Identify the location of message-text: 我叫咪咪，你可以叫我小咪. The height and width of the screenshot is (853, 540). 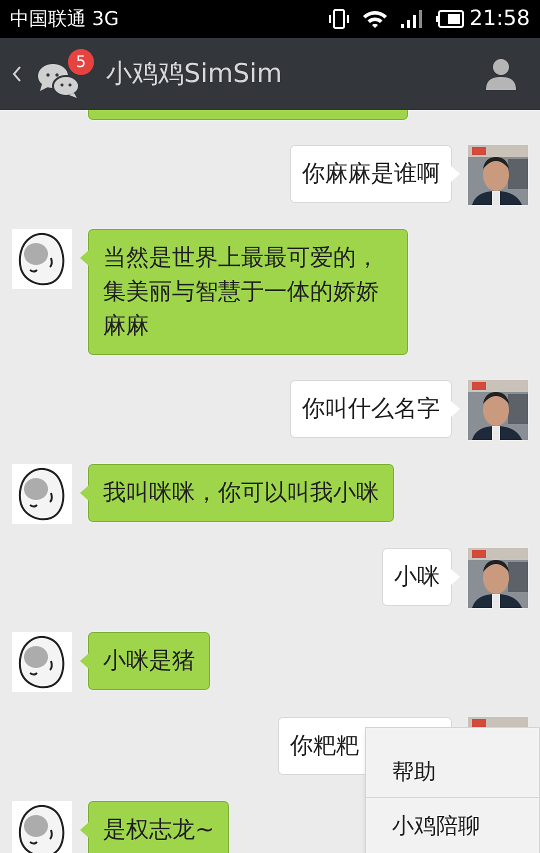
(241, 493).